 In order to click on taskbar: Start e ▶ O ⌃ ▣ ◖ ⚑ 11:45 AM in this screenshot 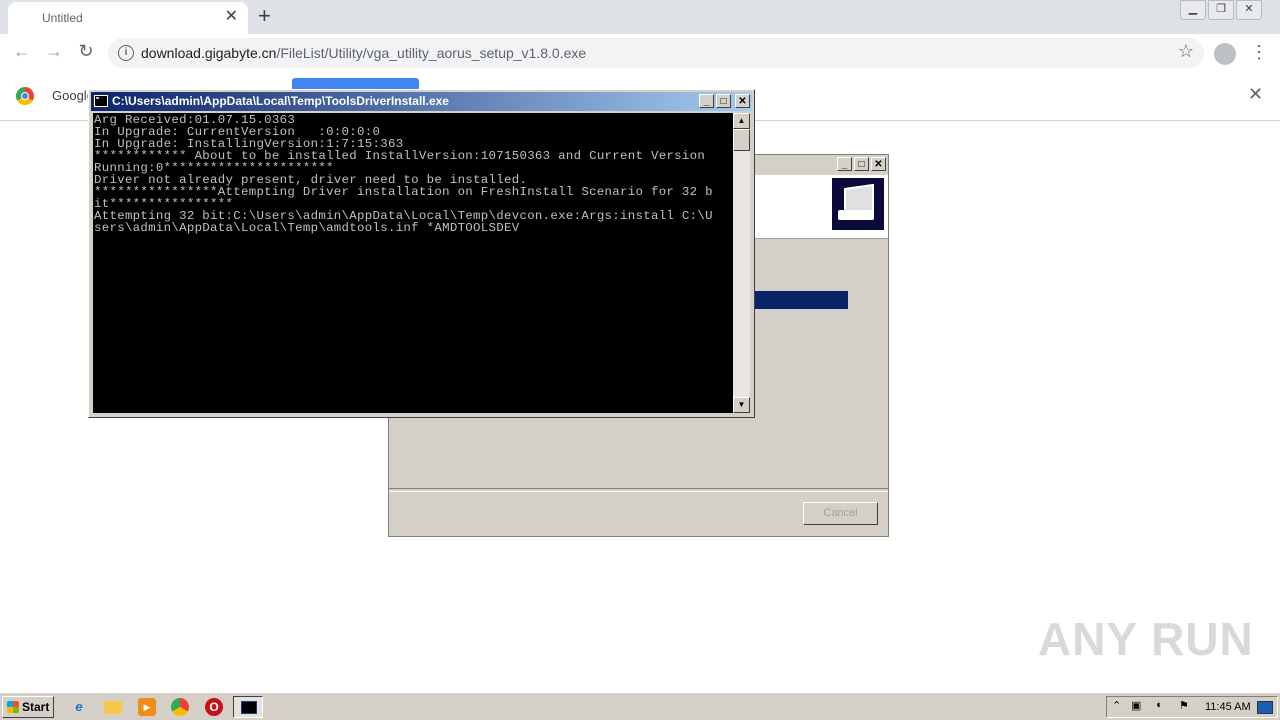, I will do `click(640, 706)`.